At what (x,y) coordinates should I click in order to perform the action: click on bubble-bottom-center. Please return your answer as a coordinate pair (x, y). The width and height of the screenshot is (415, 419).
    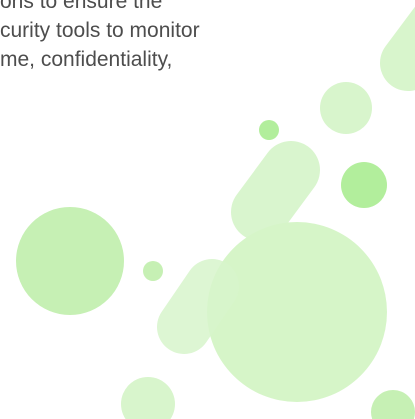
    Looking at the image, I should click on (148, 398).